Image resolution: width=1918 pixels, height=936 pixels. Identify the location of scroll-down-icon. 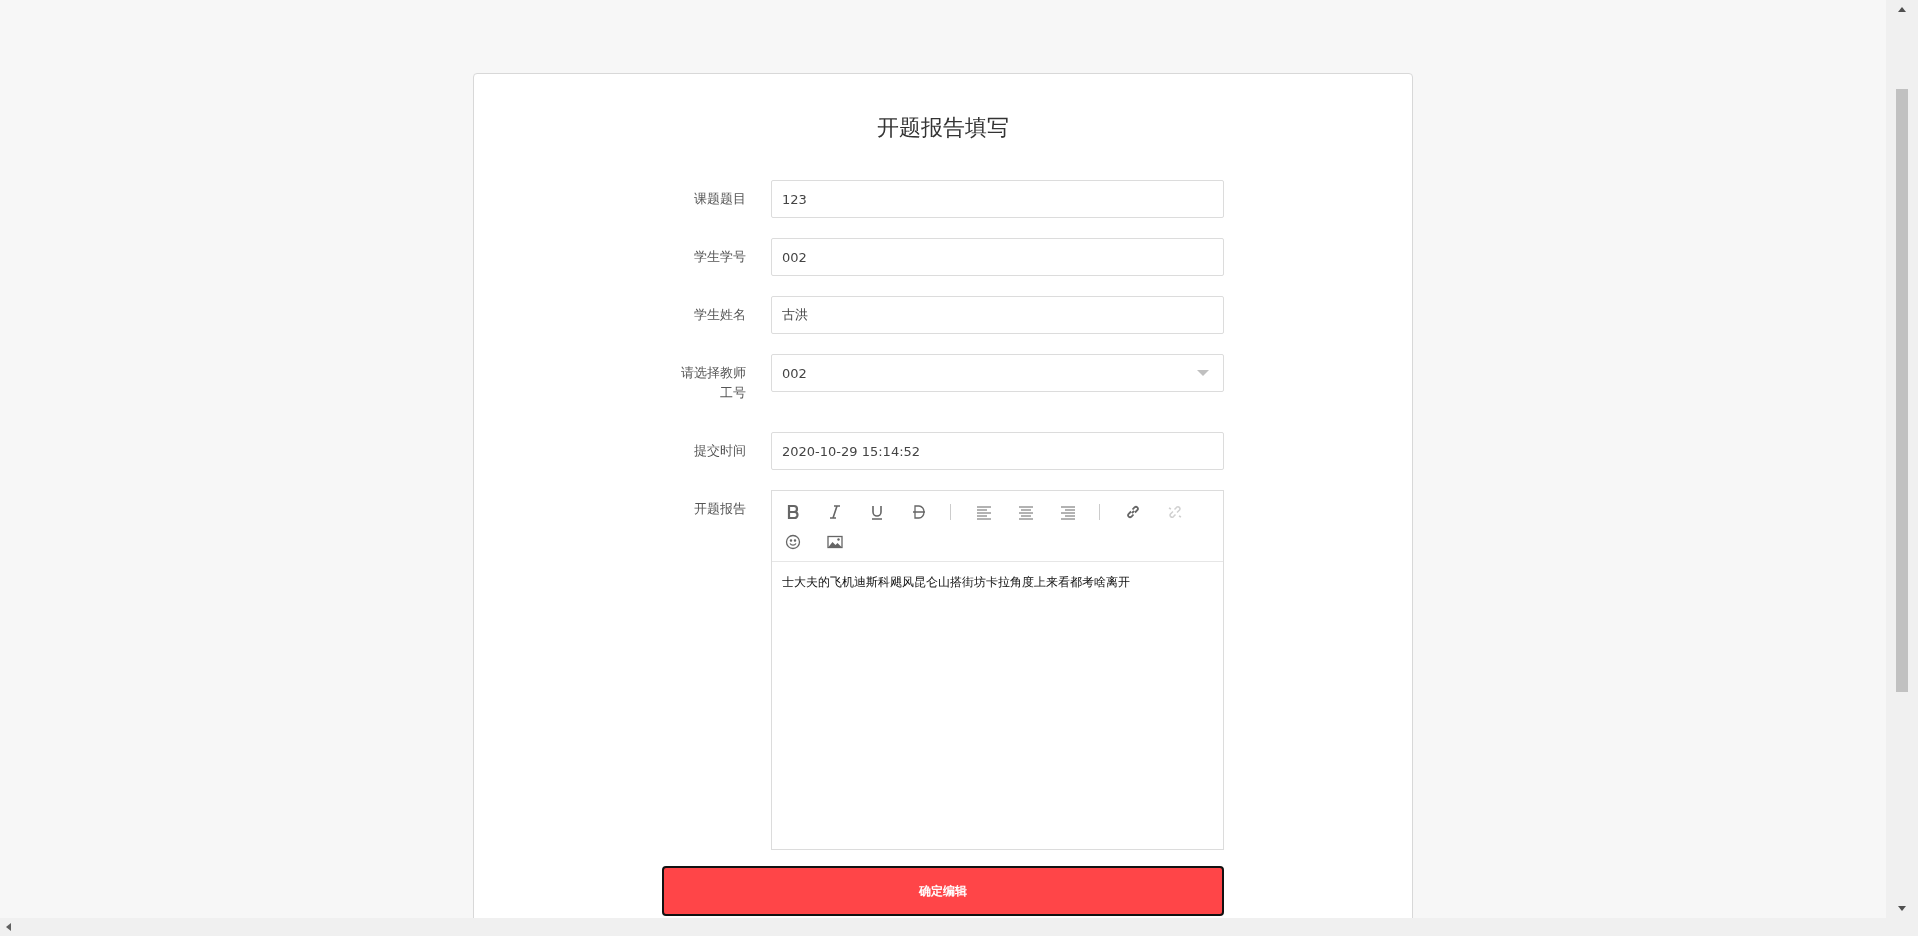
(1902, 908).